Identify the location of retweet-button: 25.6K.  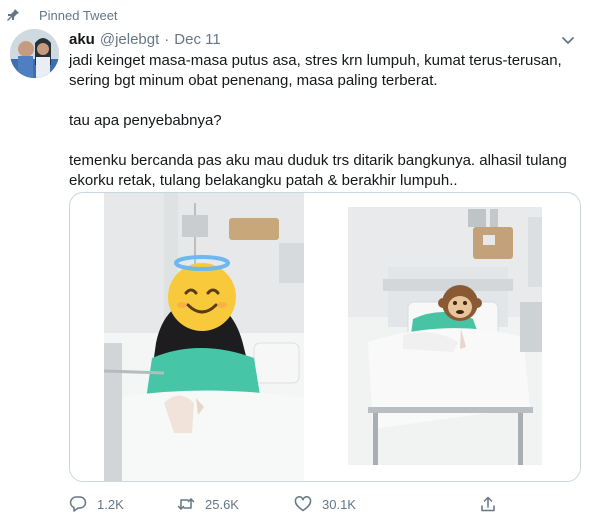
(208, 504).